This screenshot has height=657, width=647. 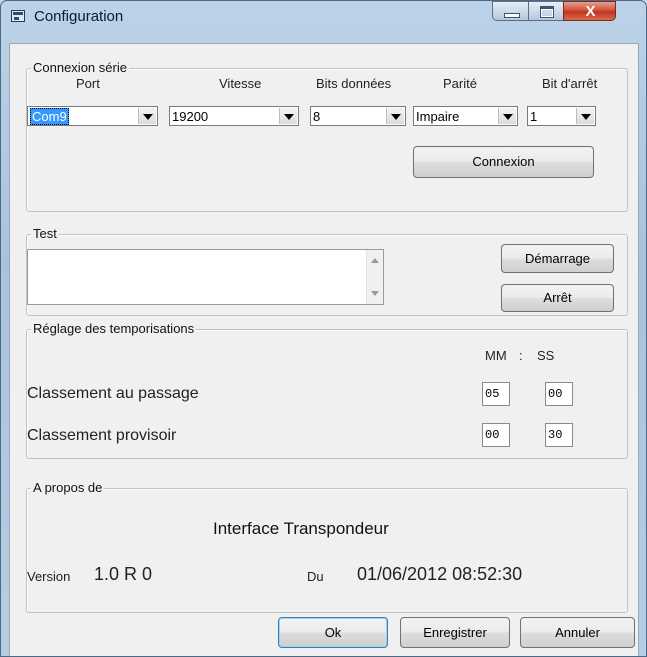 What do you see at coordinates (546, 355) in the screenshot?
I see `seconds-header: SS` at bounding box center [546, 355].